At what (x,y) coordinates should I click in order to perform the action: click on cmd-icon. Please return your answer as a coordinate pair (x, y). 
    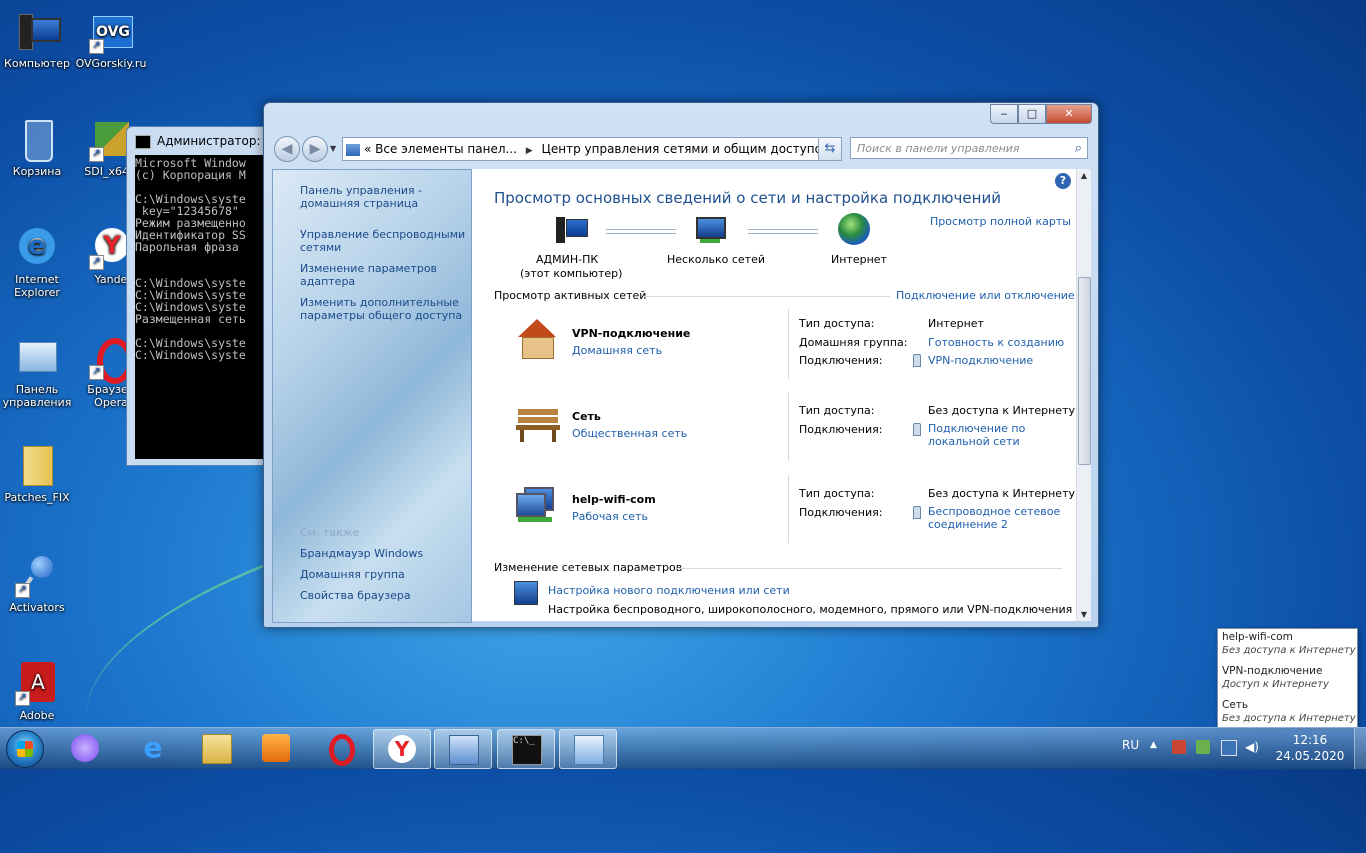
    Looking at the image, I should click on (143, 142).